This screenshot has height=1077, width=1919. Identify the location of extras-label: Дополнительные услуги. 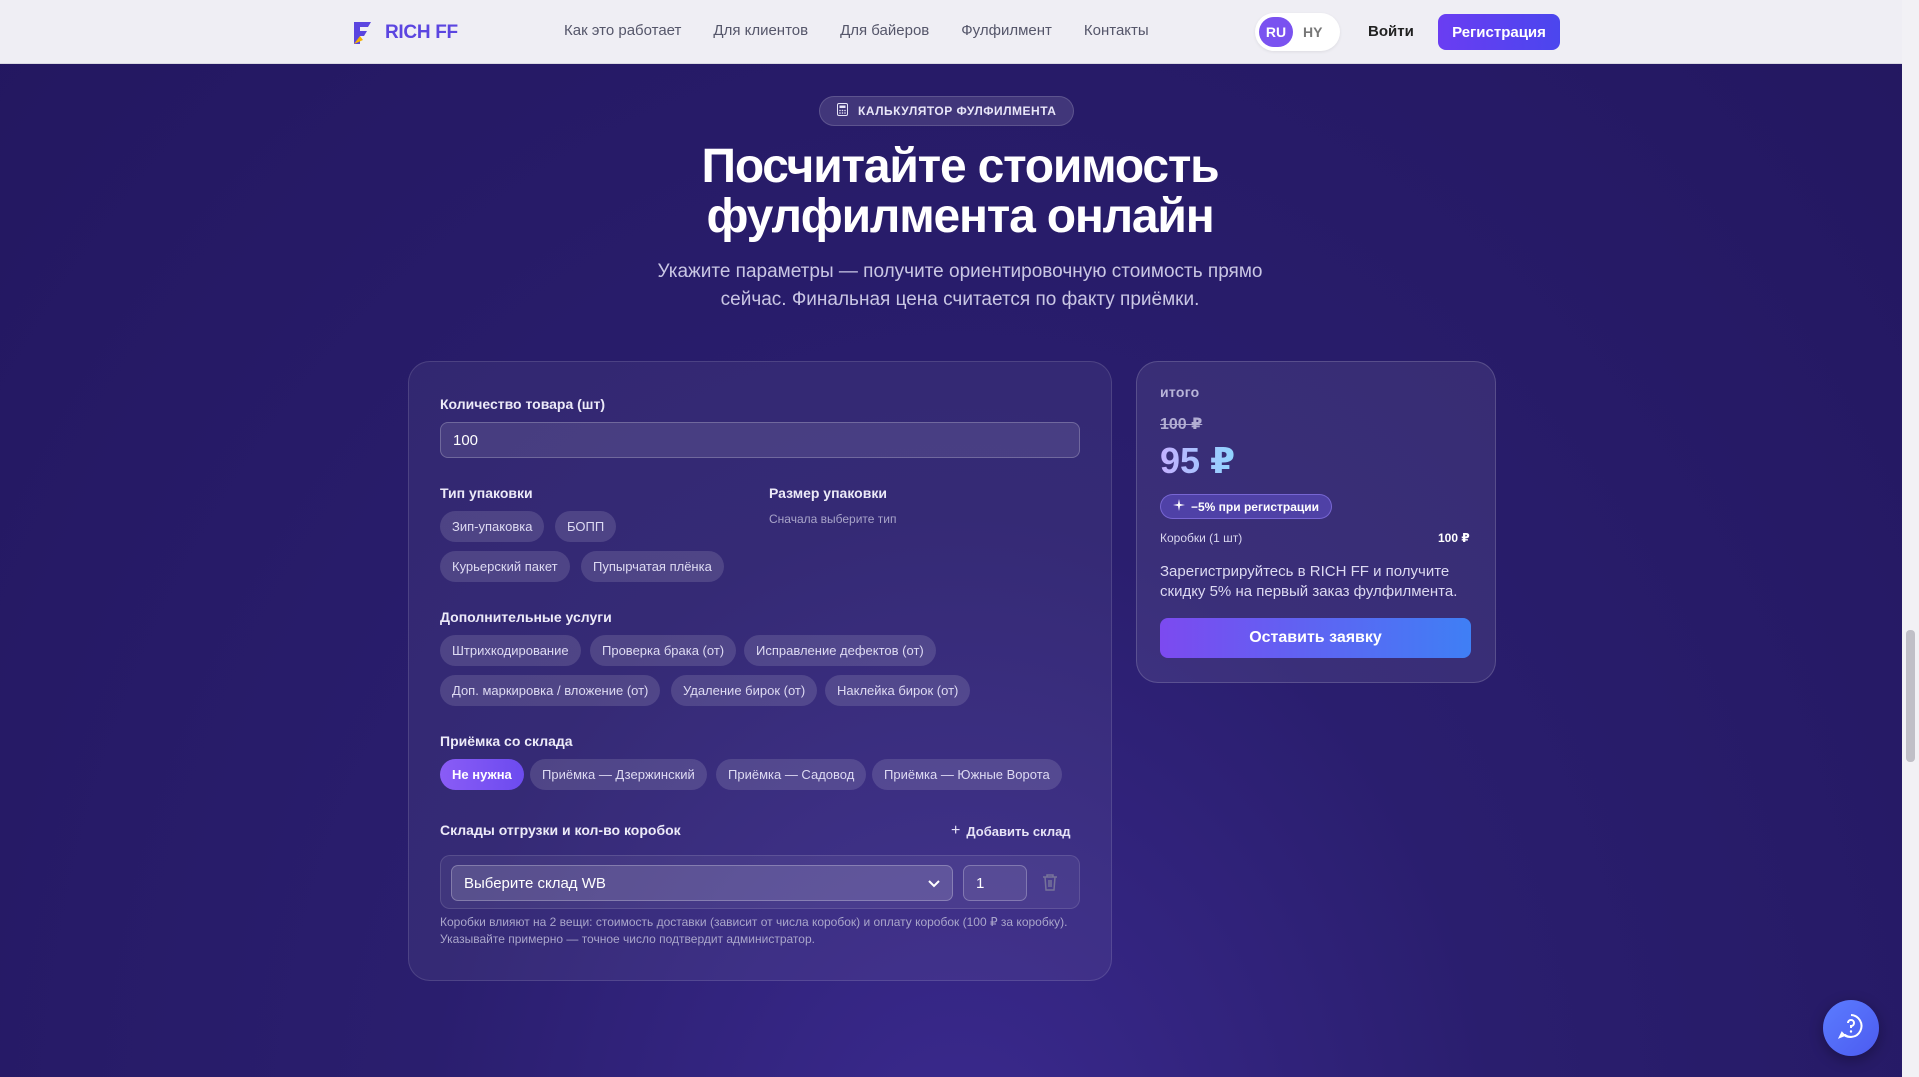
(526, 617).